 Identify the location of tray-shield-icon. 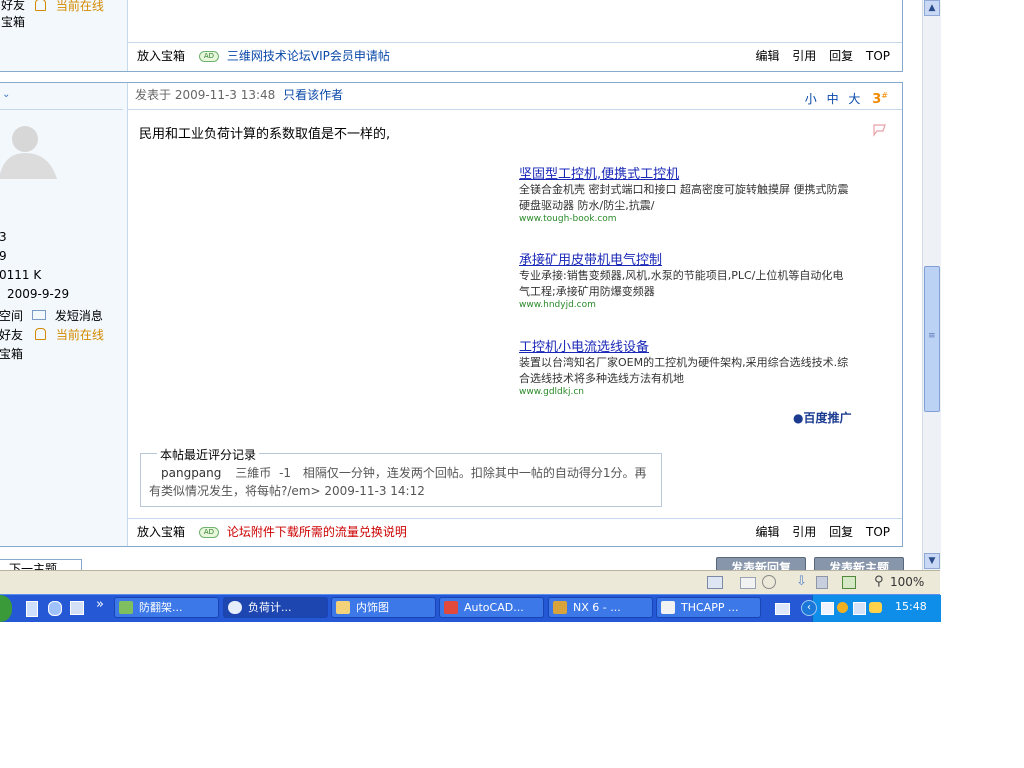
(875, 607).